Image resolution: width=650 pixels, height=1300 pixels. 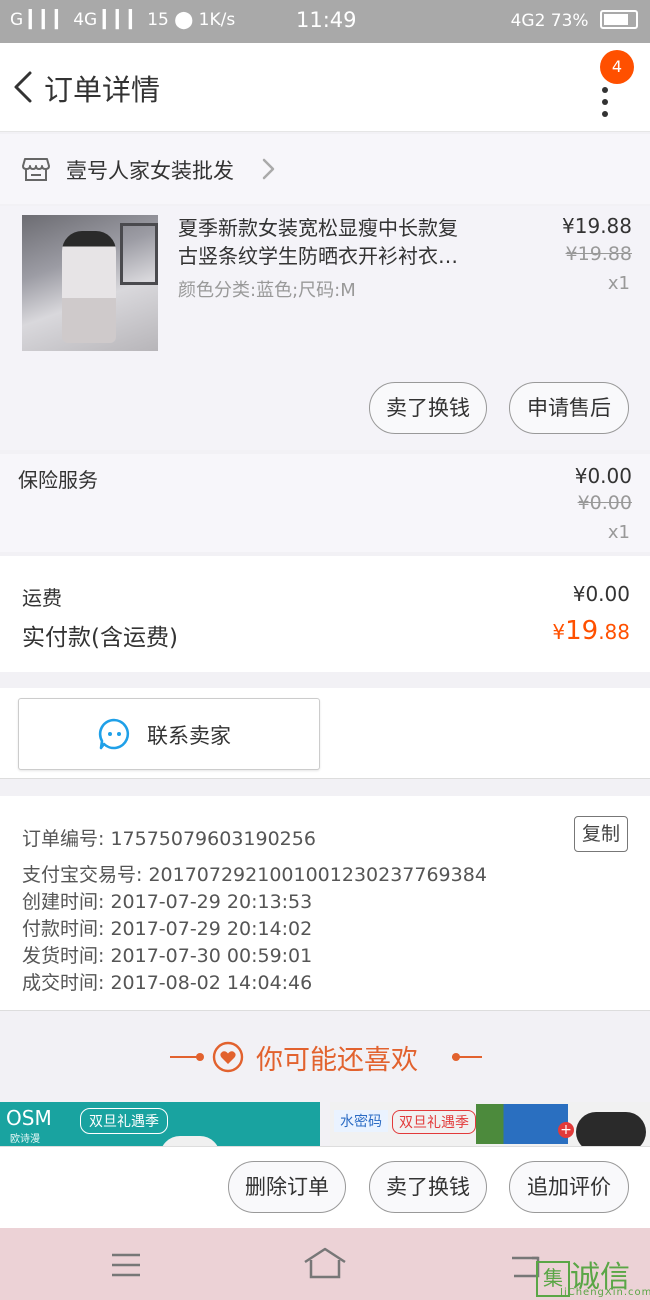 I want to click on brand-logo-shuimima: 水密码, so click(x=361, y=1121).